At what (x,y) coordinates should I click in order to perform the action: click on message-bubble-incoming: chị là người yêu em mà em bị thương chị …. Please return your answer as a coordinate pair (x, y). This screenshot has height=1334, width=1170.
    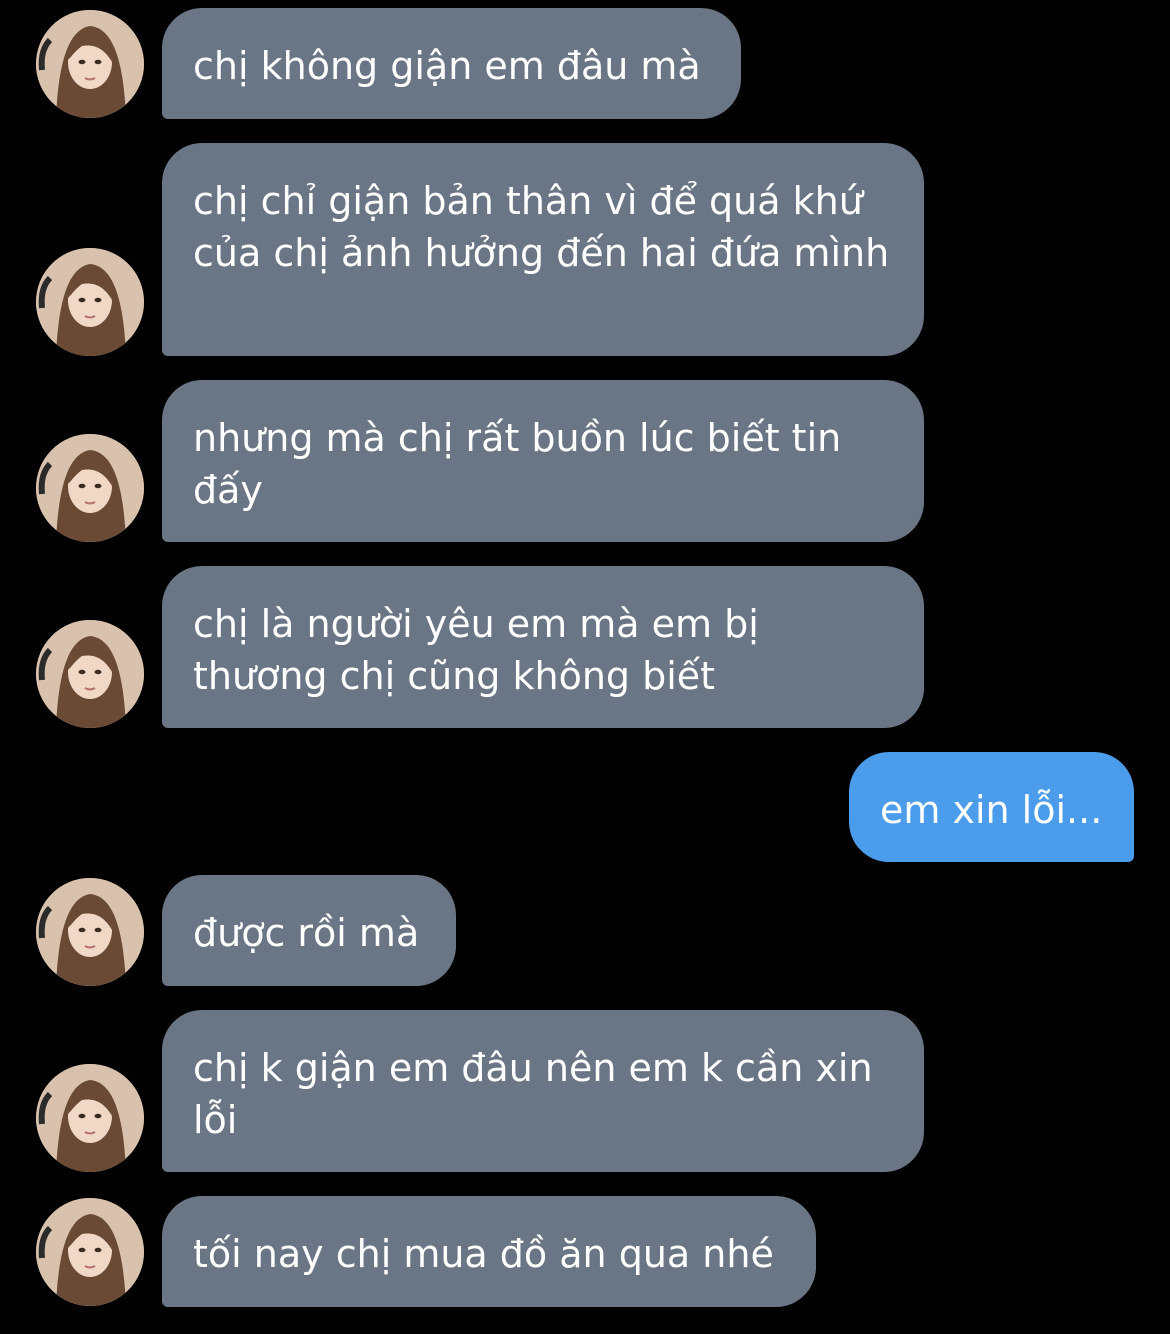
    Looking at the image, I should click on (543, 647).